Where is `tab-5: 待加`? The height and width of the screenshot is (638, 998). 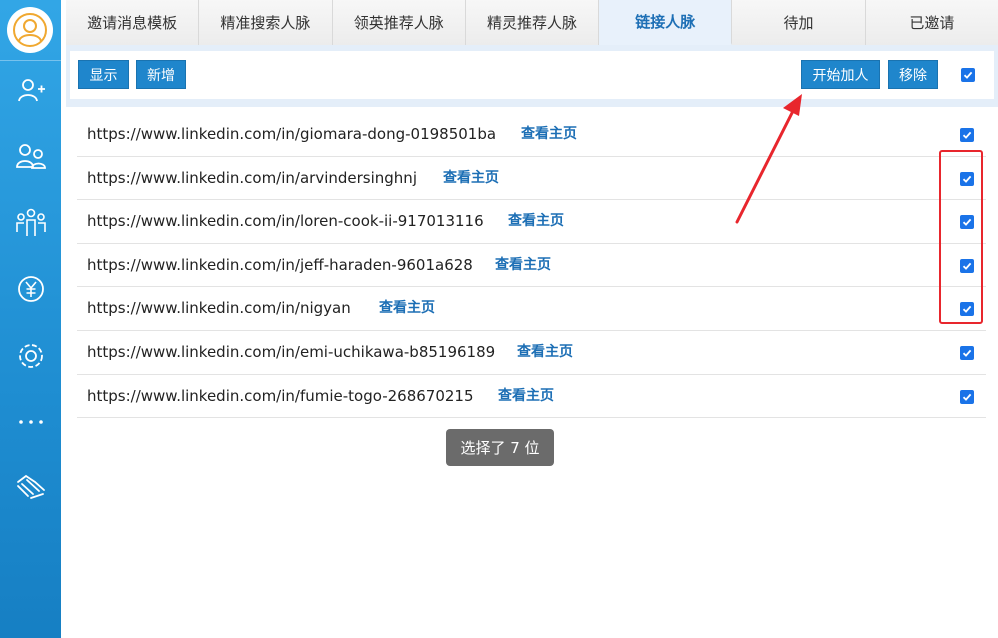 tab-5: 待加 is located at coordinates (799, 22).